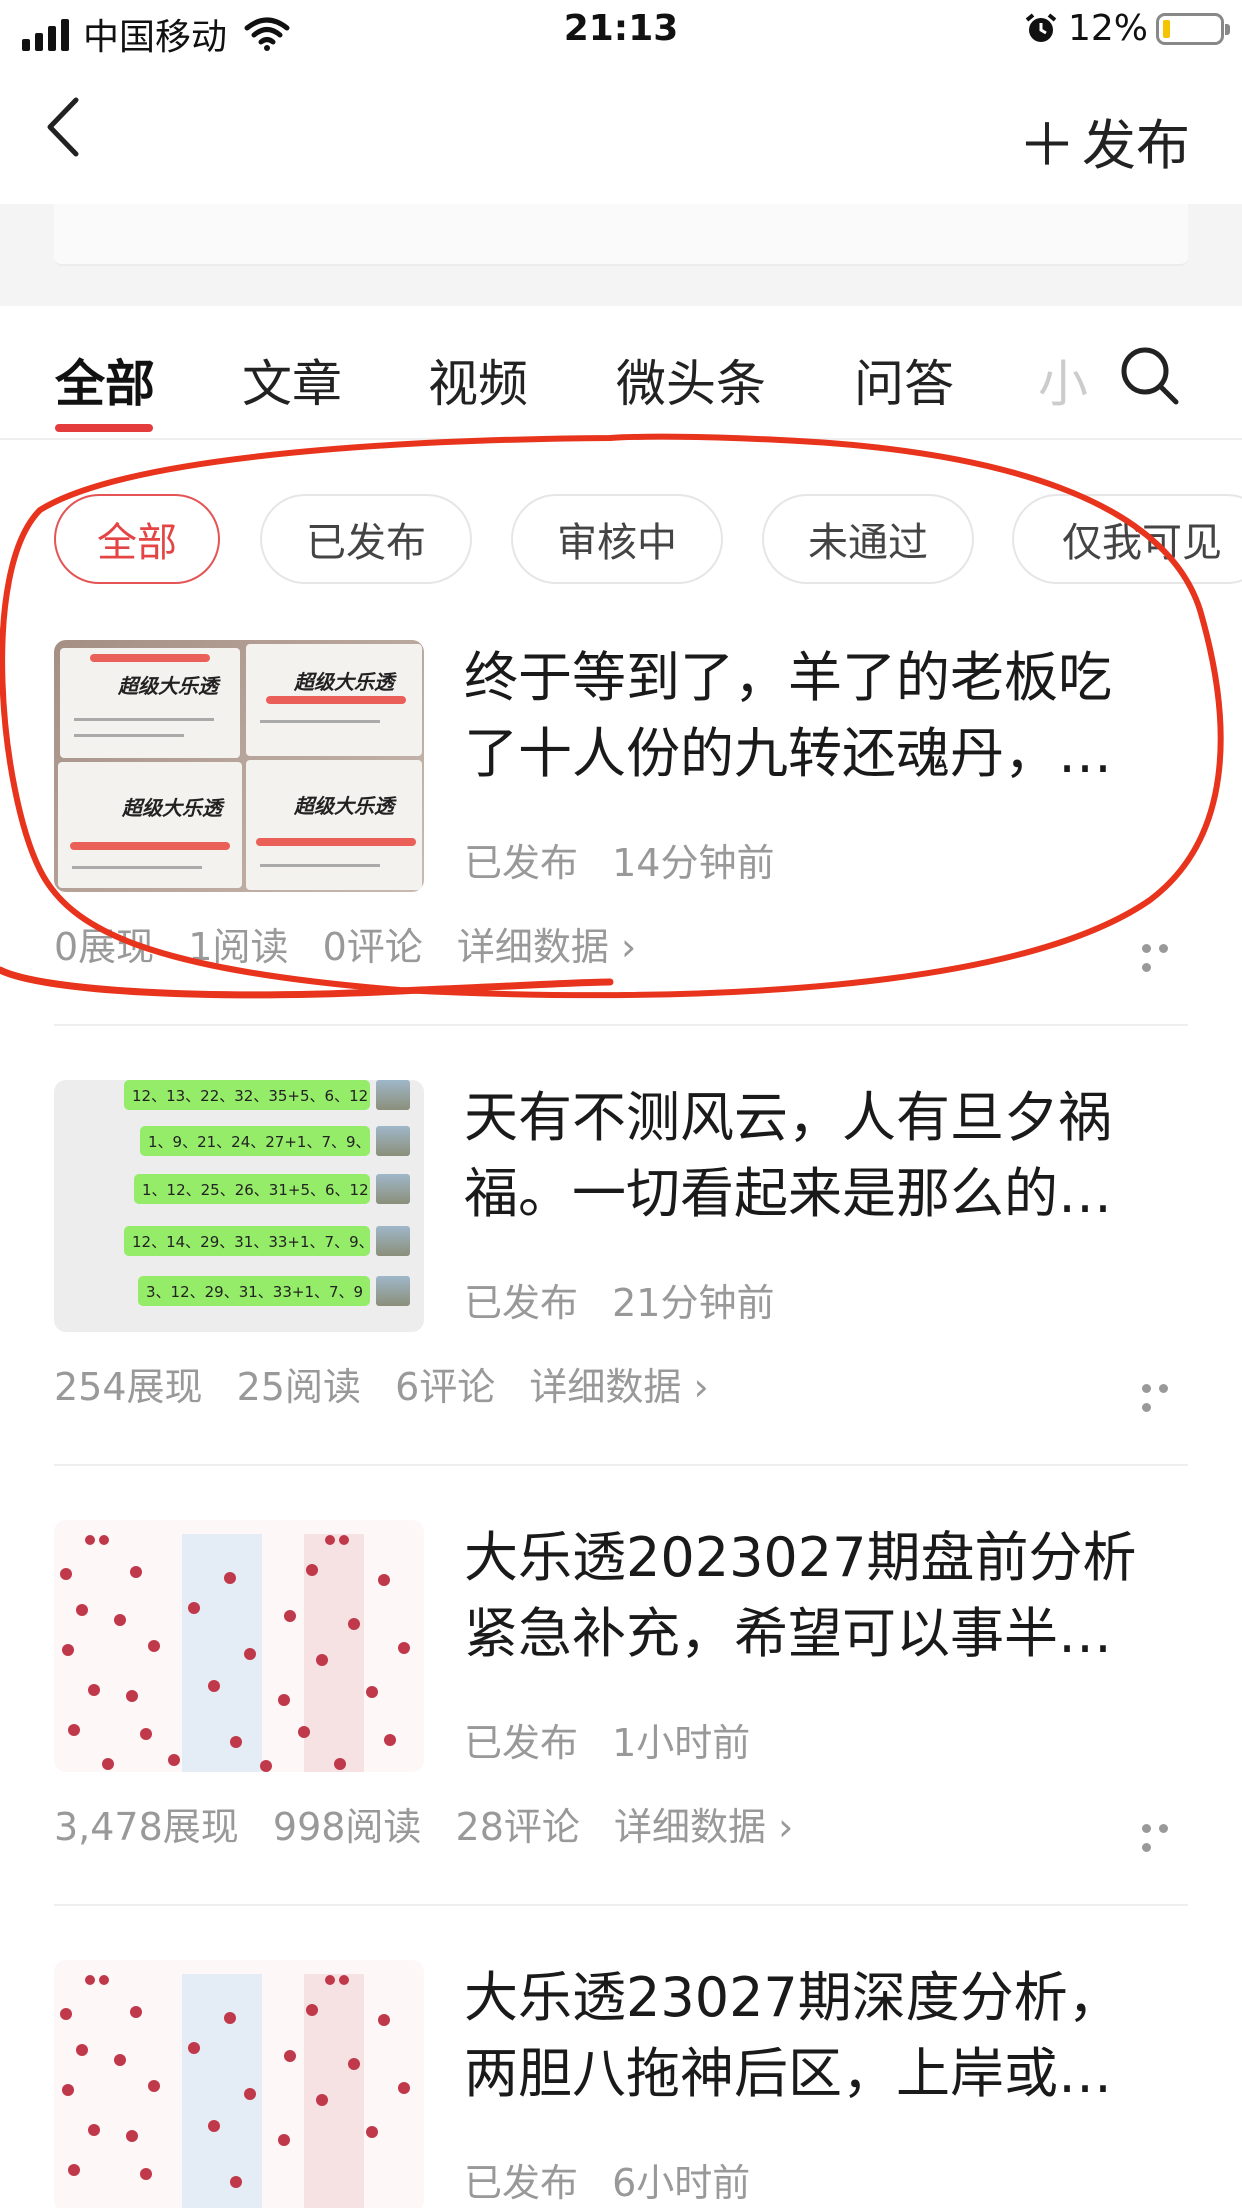 Image resolution: width=1242 pixels, height=2208 pixels. What do you see at coordinates (904, 380) in the screenshot?
I see `tab-qa: 问答` at bounding box center [904, 380].